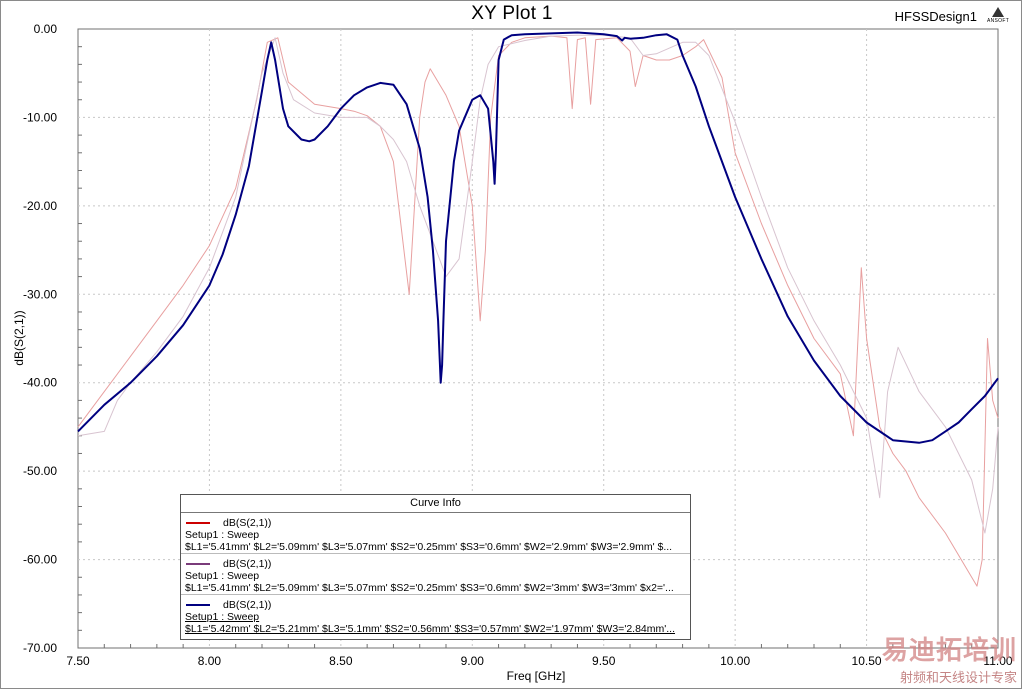 This screenshot has height=690, width=1022. I want to click on x-tick-label: 8.00, so click(210, 661).